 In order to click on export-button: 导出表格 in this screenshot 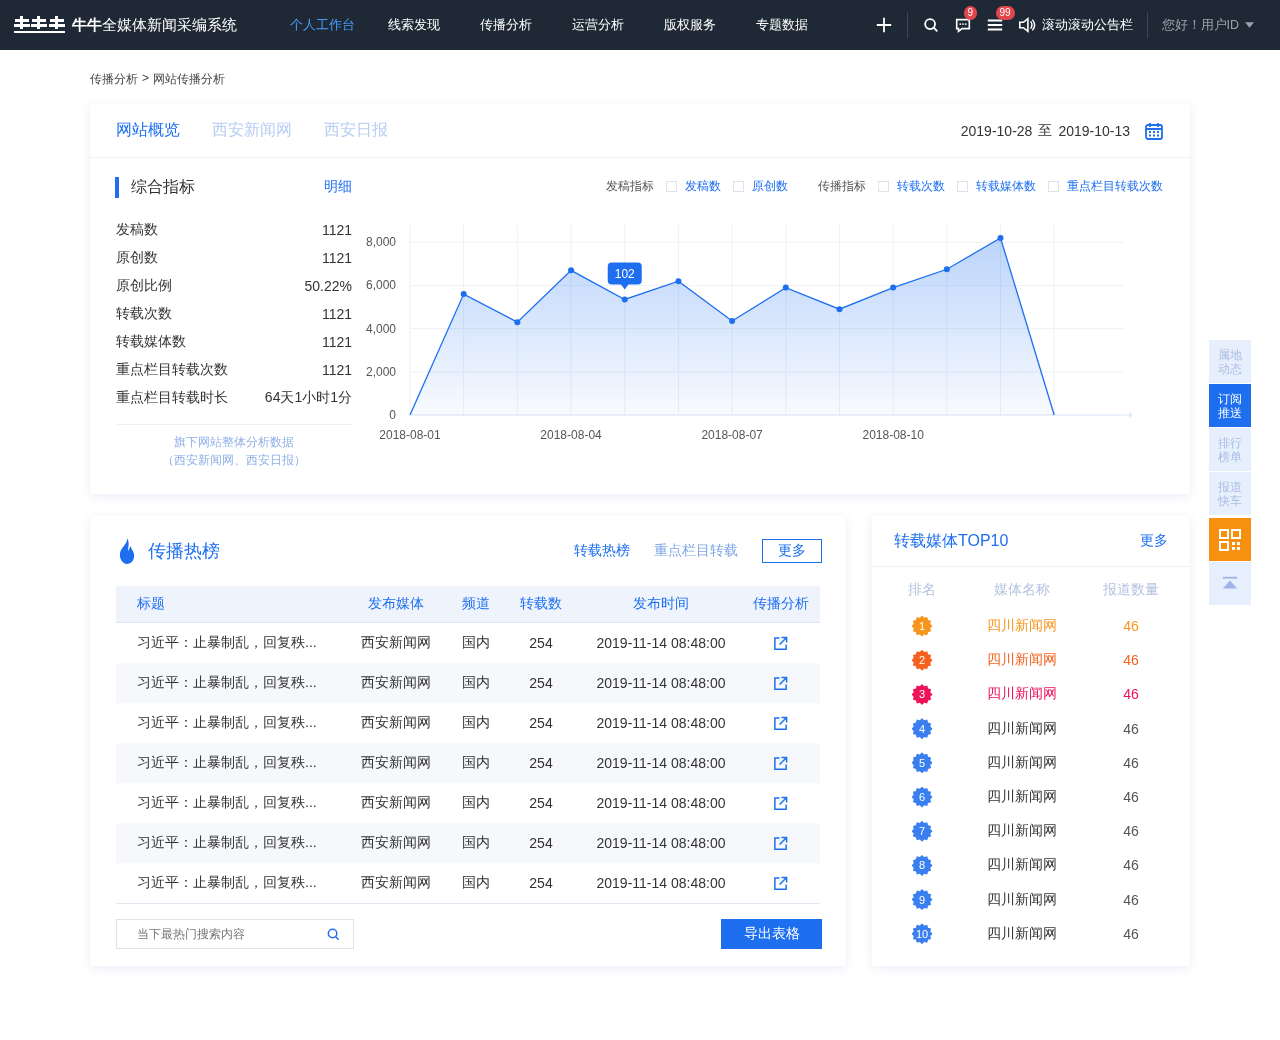, I will do `click(771, 934)`.